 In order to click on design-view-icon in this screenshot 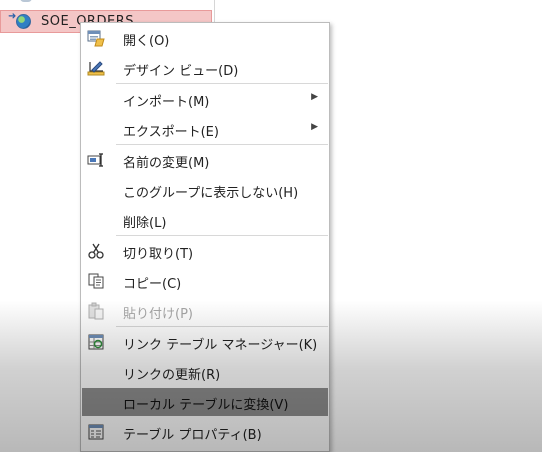, I will do `click(96, 68)`.